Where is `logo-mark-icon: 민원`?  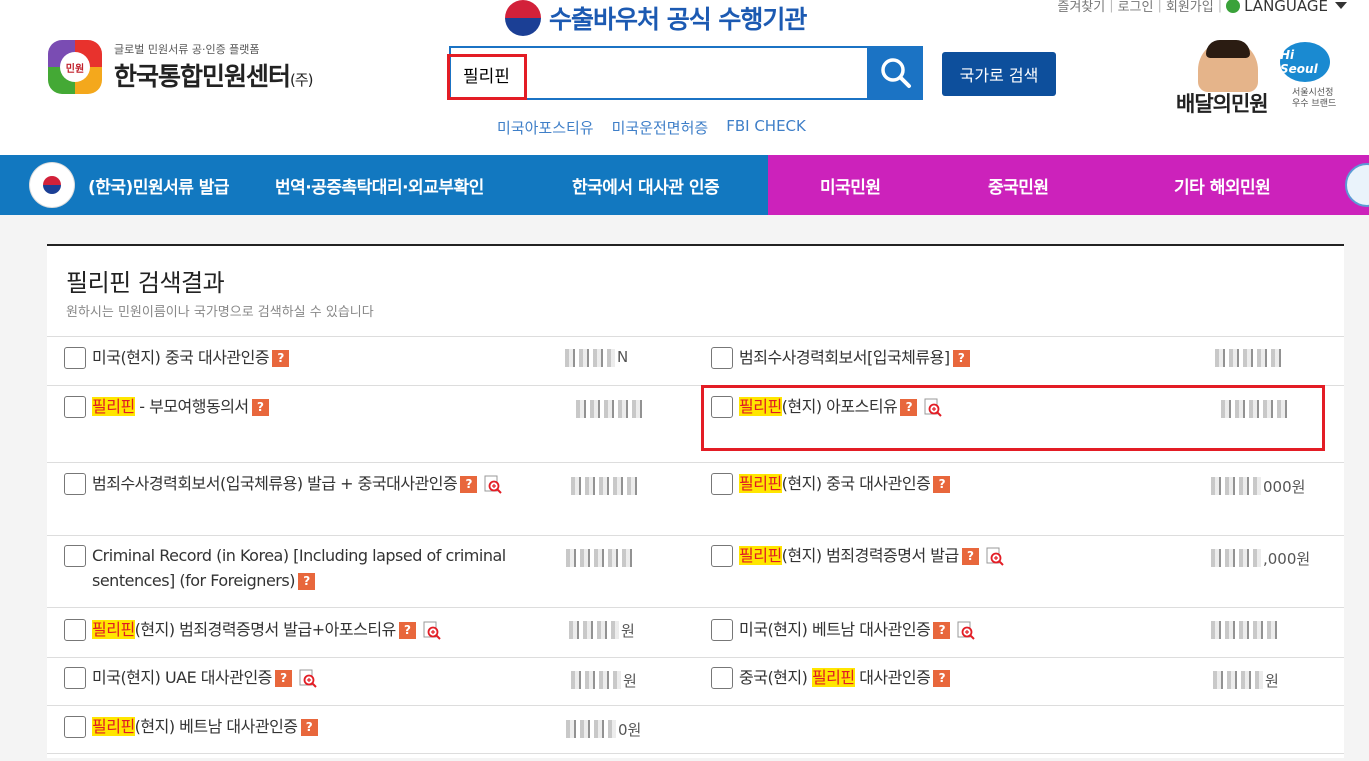 logo-mark-icon: 민원 is located at coordinates (77, 67).